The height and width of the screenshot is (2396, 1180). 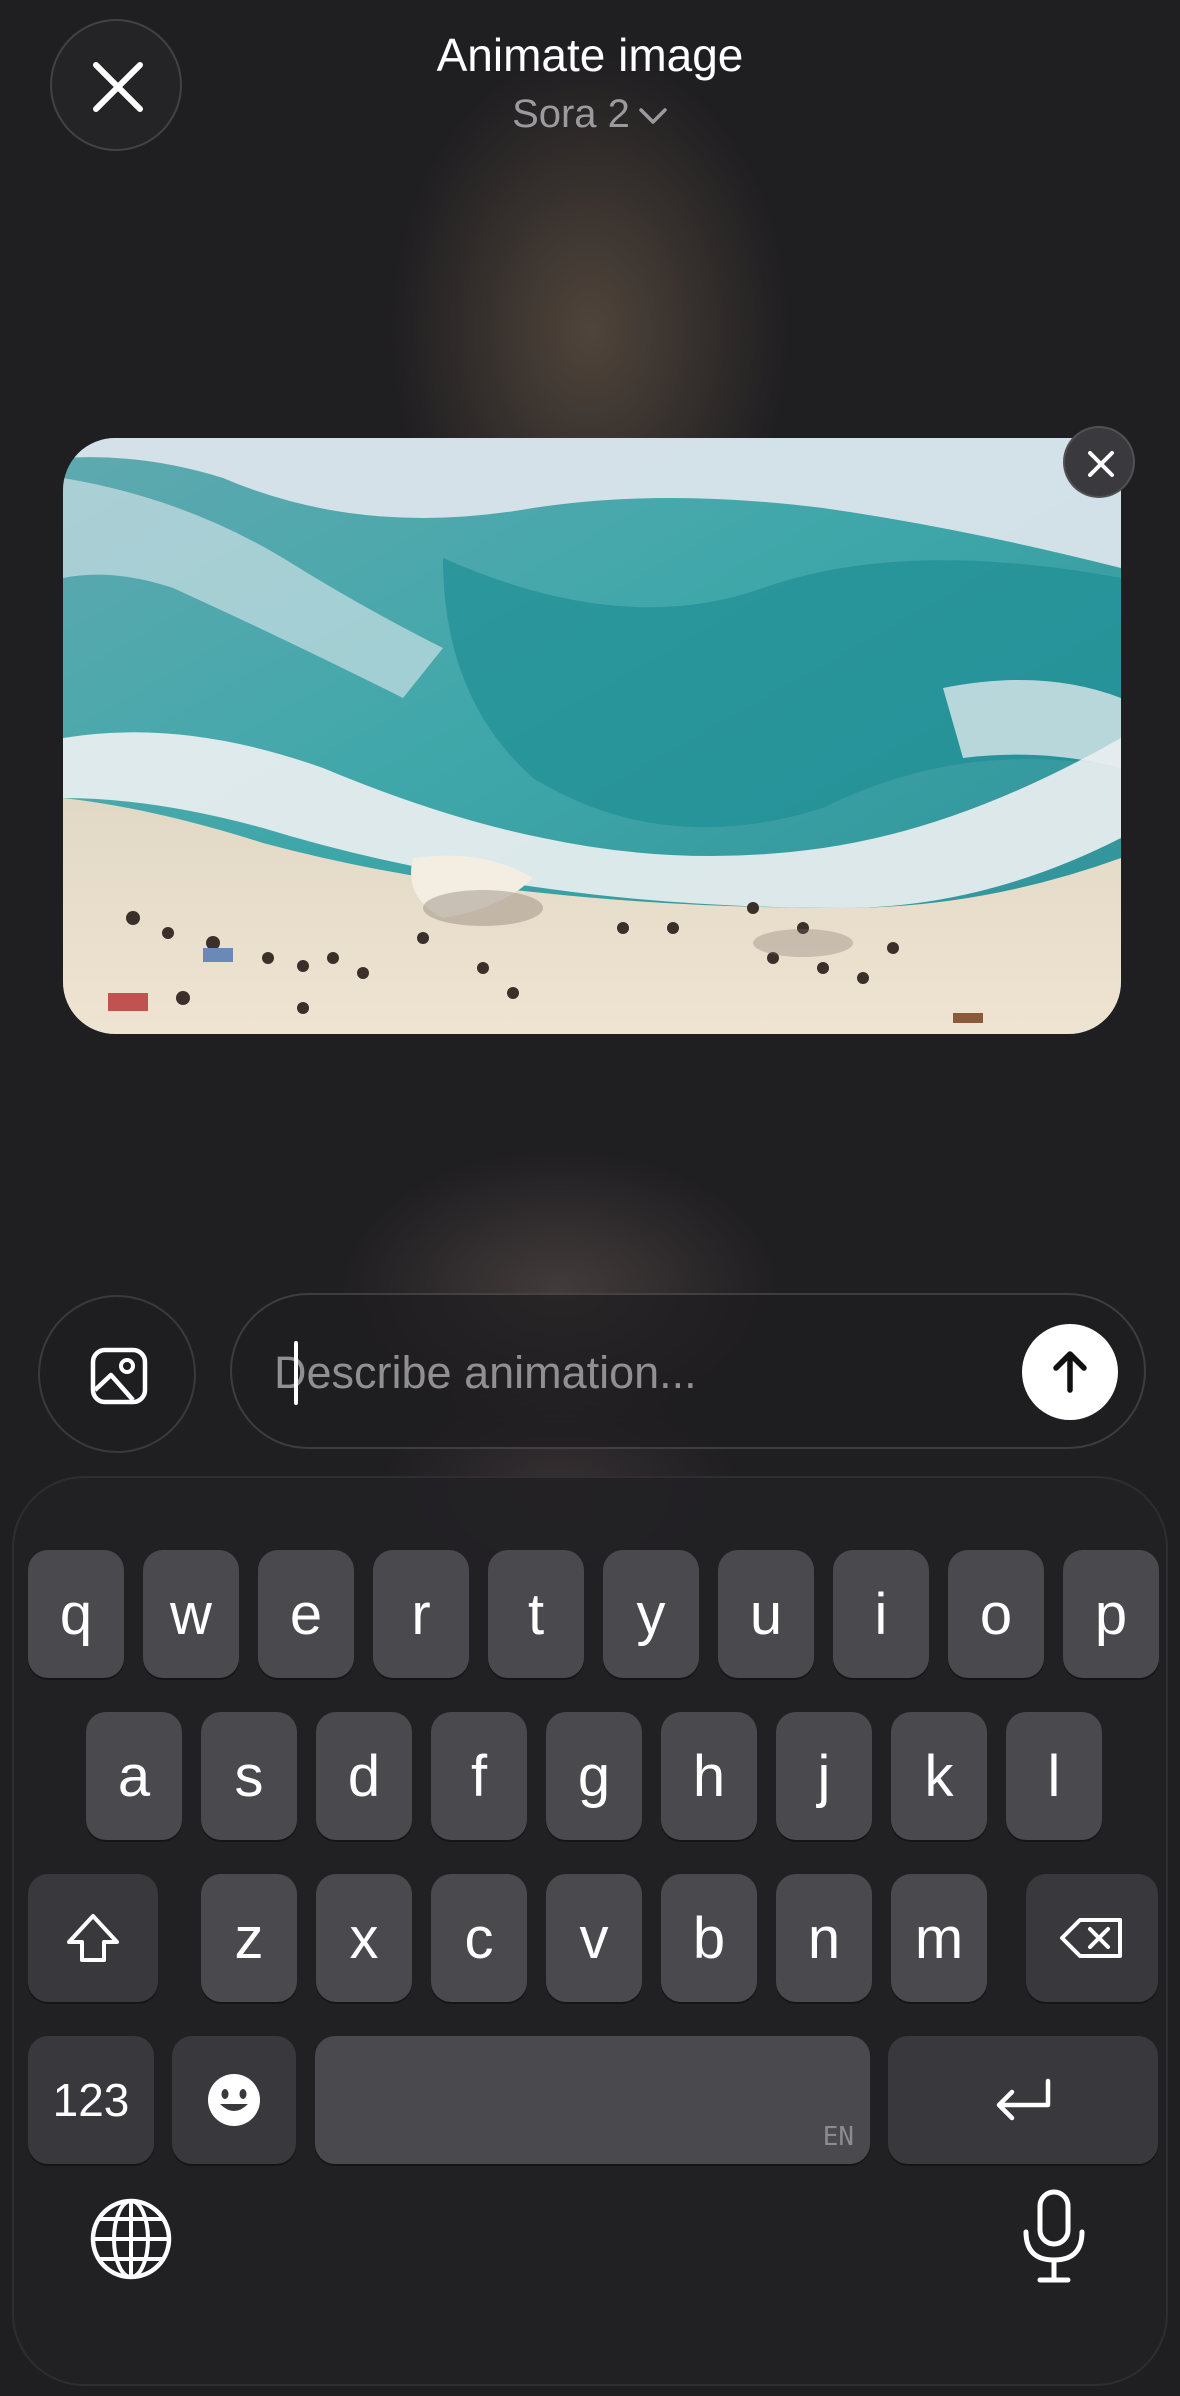 What do you see at coordinates (249, 1938) in the screenshot?
I see `key-z: z` at bounding box center [249, 1938].